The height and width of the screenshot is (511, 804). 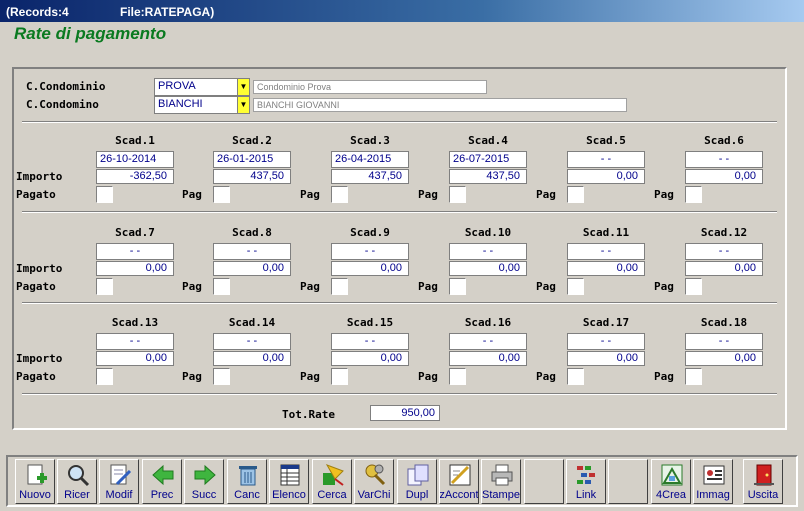 I want to click on canc-button: Canc, so click(x=247, y=481).